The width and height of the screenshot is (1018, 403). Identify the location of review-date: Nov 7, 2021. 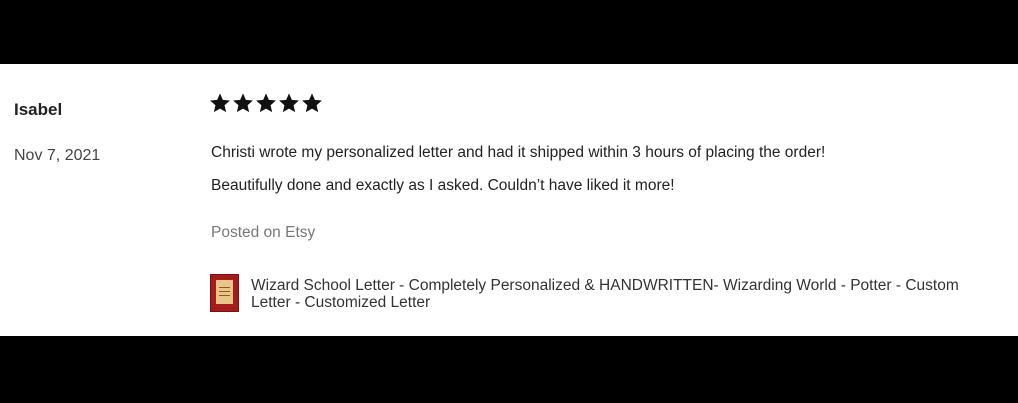
(57, 155).